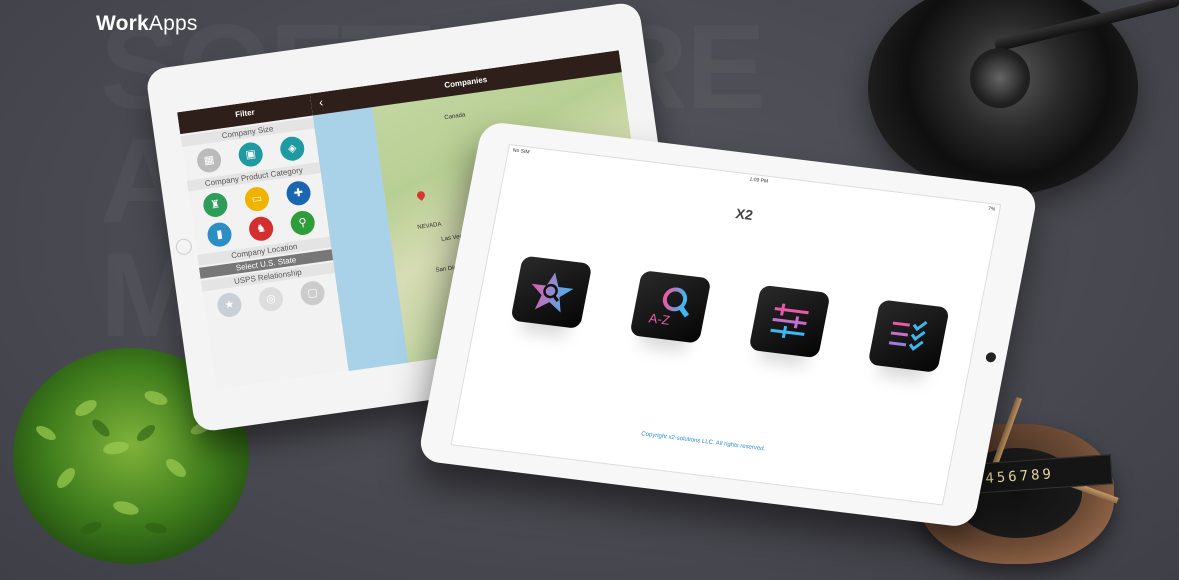 The height and width of the screenshot is (580, 1179). Describe the element at coordinates (465, 83) in the screenshot. I see `companies-title: Companies` at that location.